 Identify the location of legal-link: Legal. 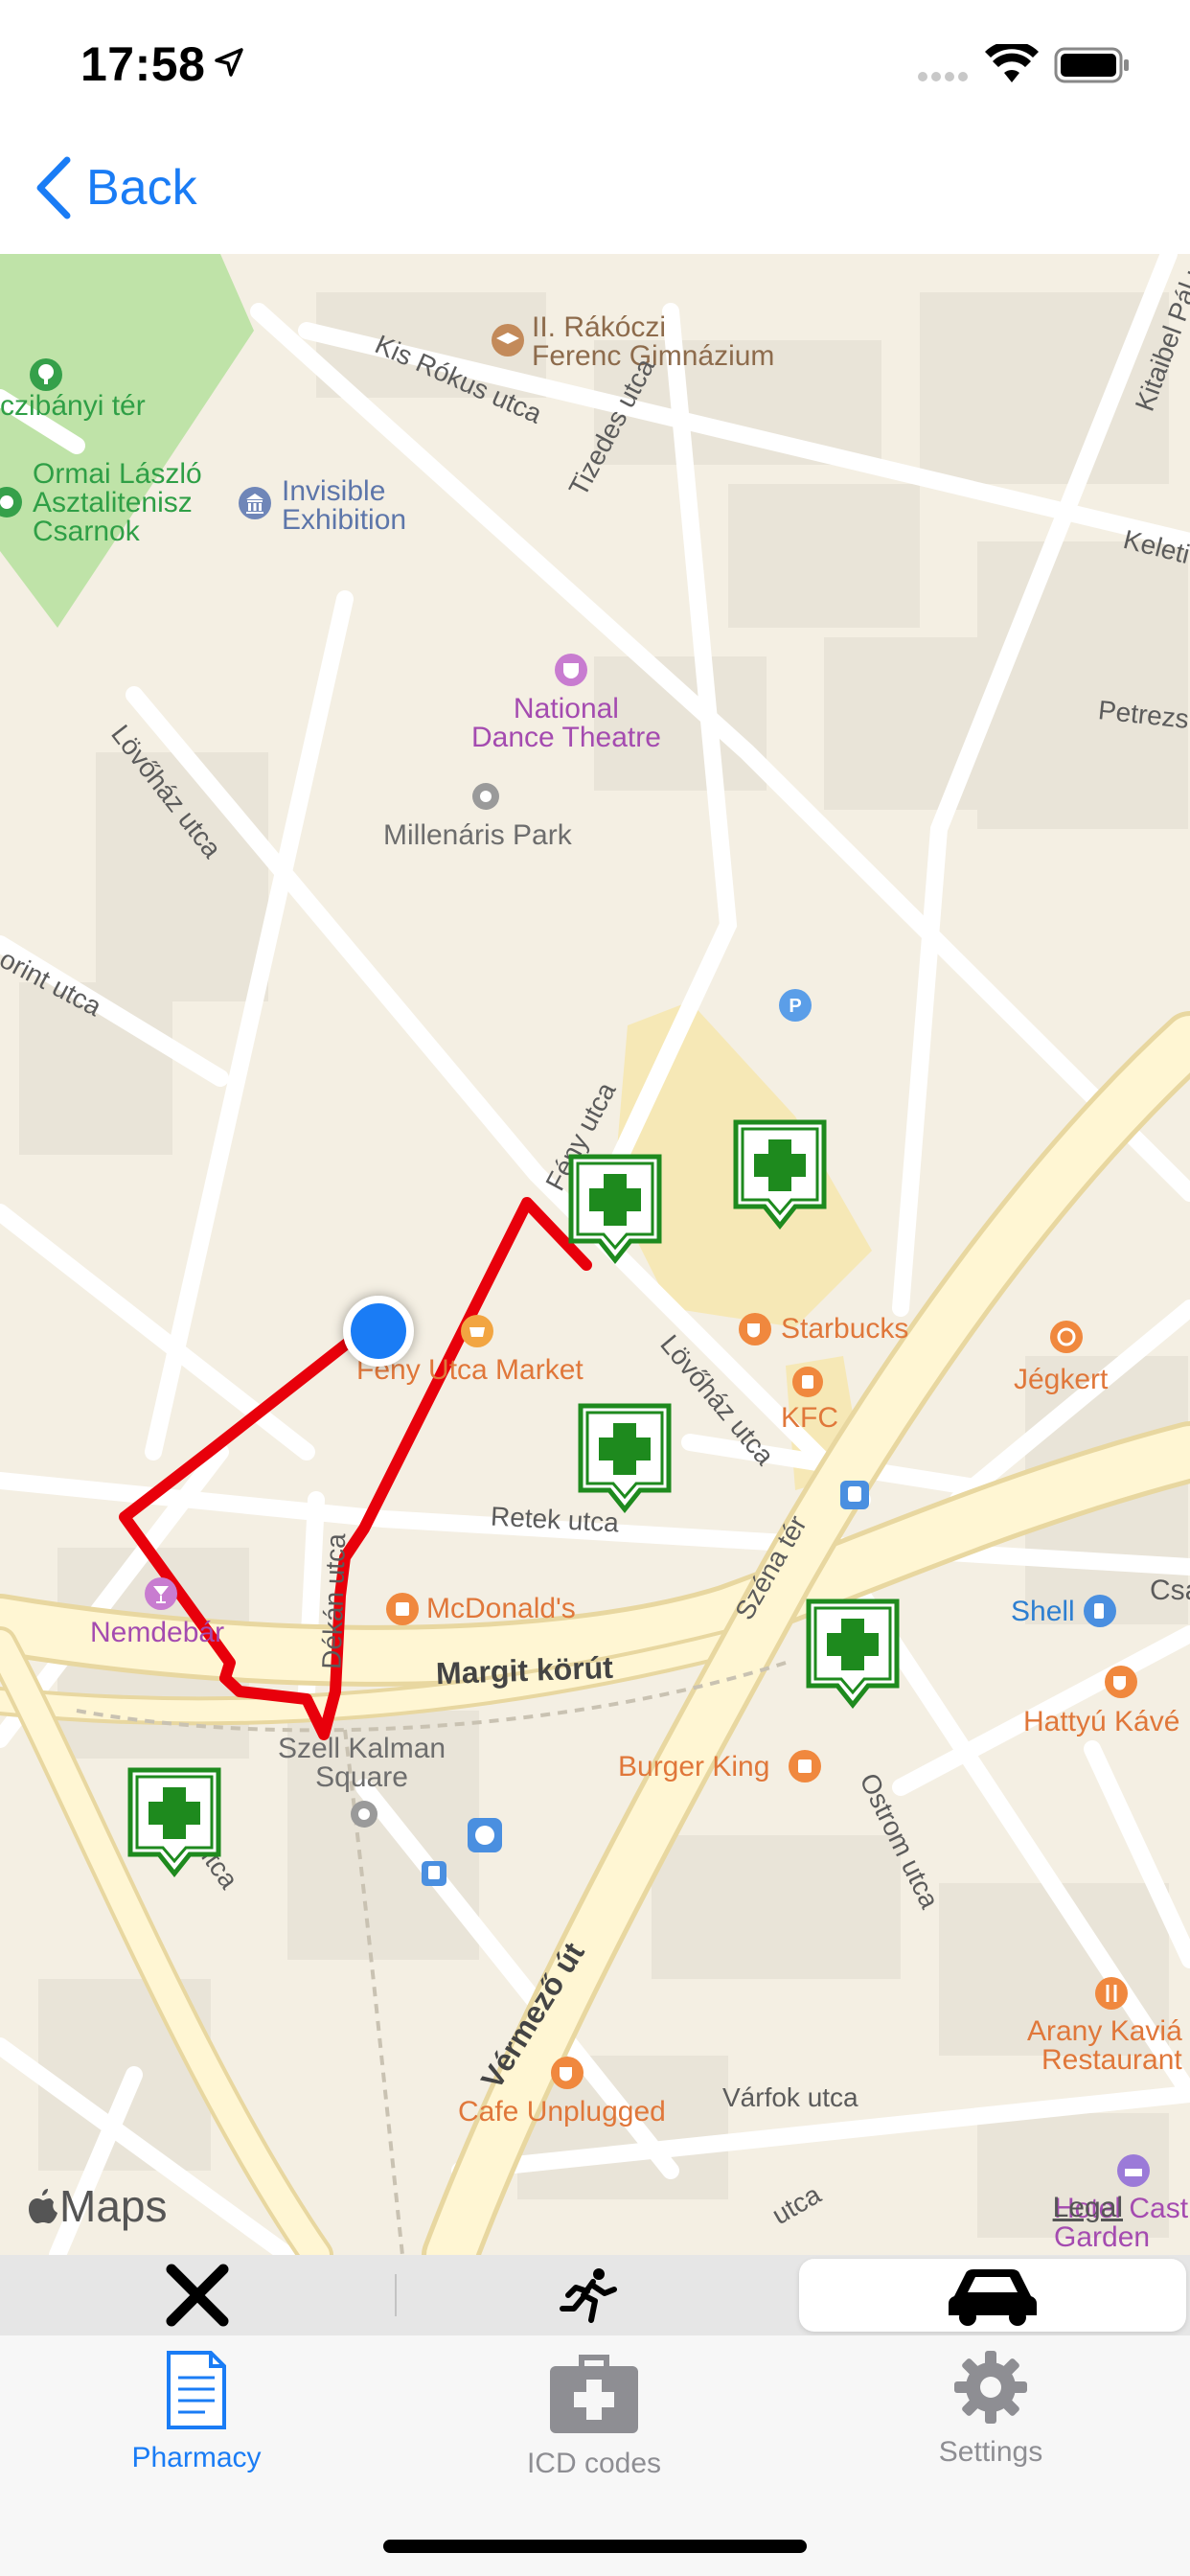
(1088, 2208).